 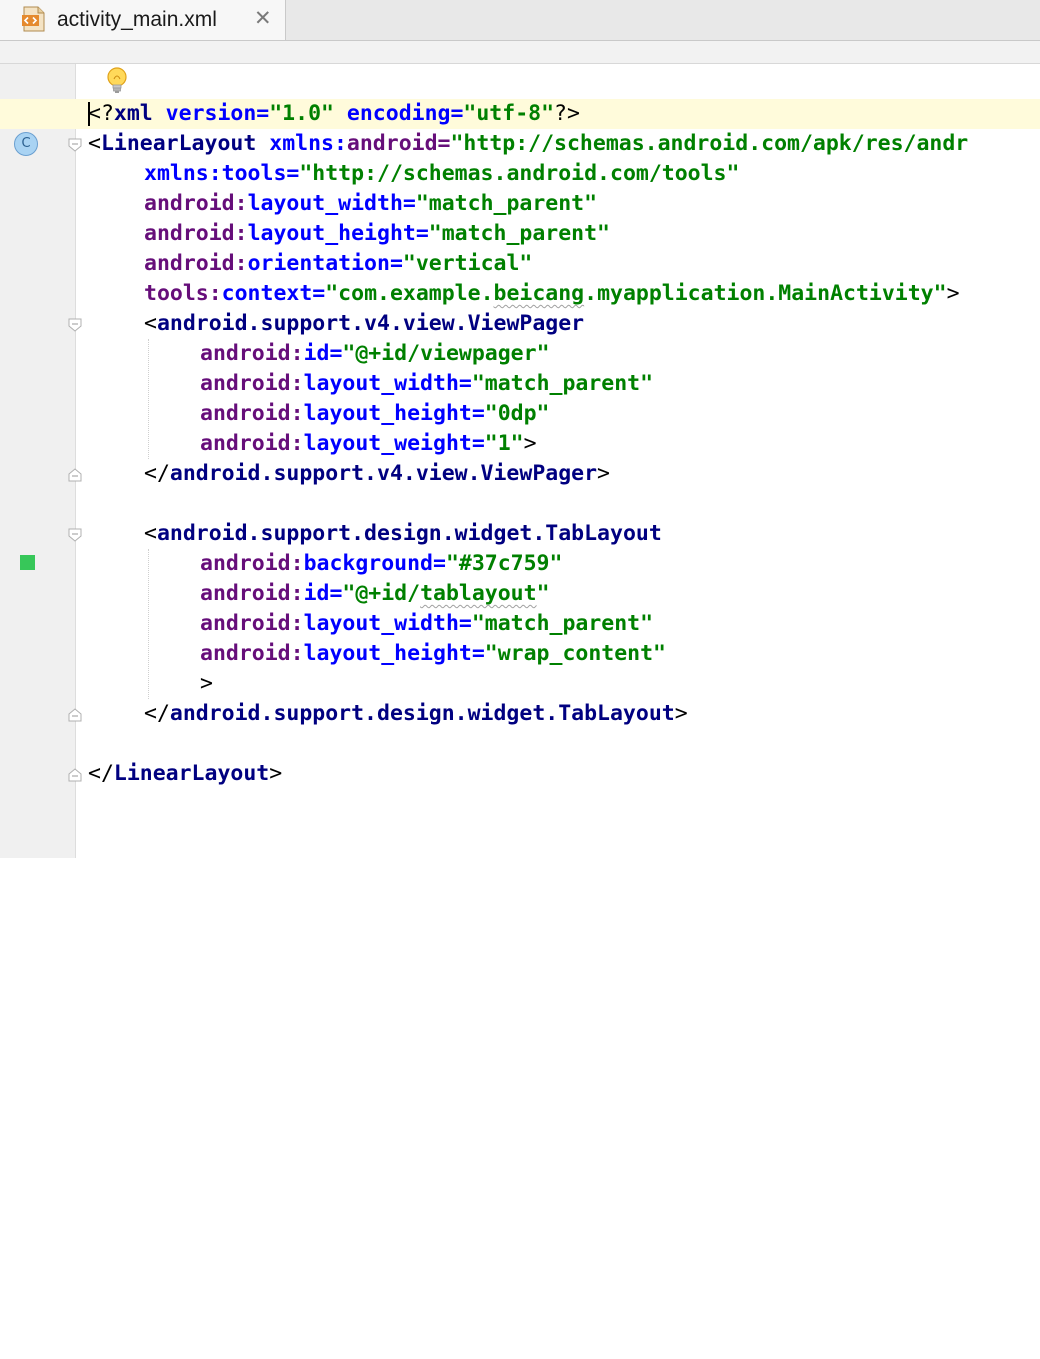 I want to click on code-line: android:layout_height="match_parent", so click(x=377, y=234).